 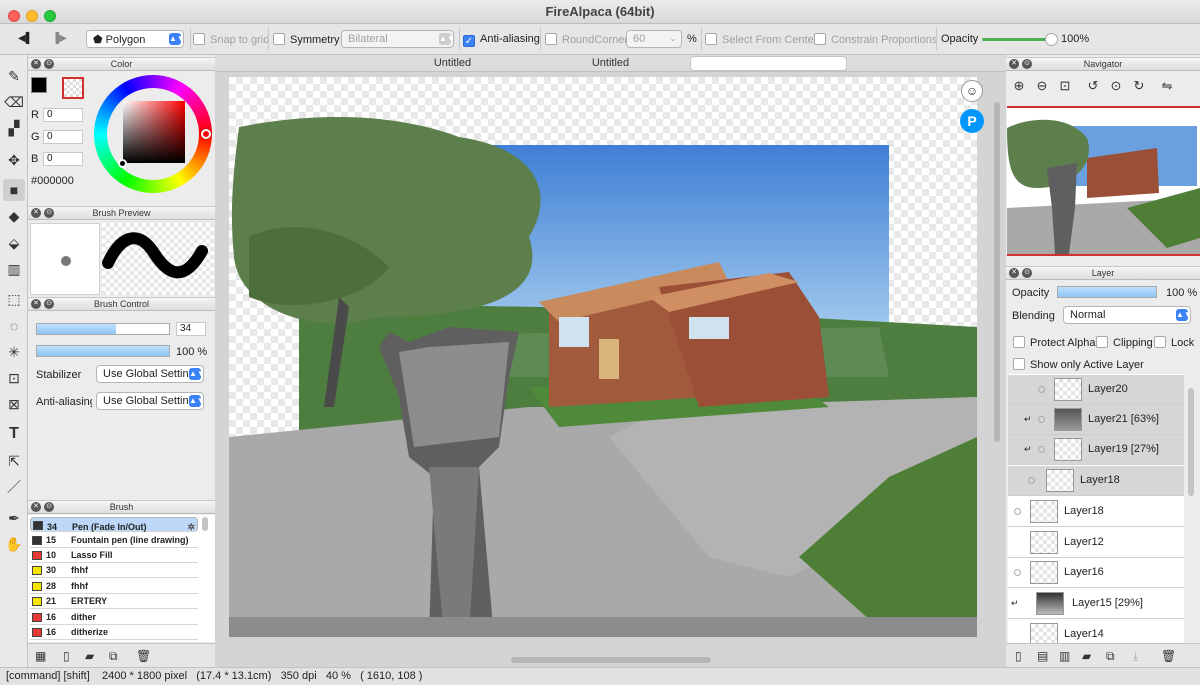 What do you see at coordinates (205, 524) in the screenshot?
I see `brush-list-scrollbar` at bounding box center [205, 524].